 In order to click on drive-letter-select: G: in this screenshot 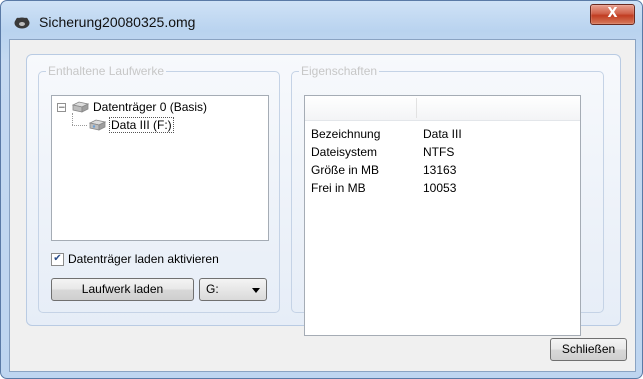, I will do `click(233, 289)`.